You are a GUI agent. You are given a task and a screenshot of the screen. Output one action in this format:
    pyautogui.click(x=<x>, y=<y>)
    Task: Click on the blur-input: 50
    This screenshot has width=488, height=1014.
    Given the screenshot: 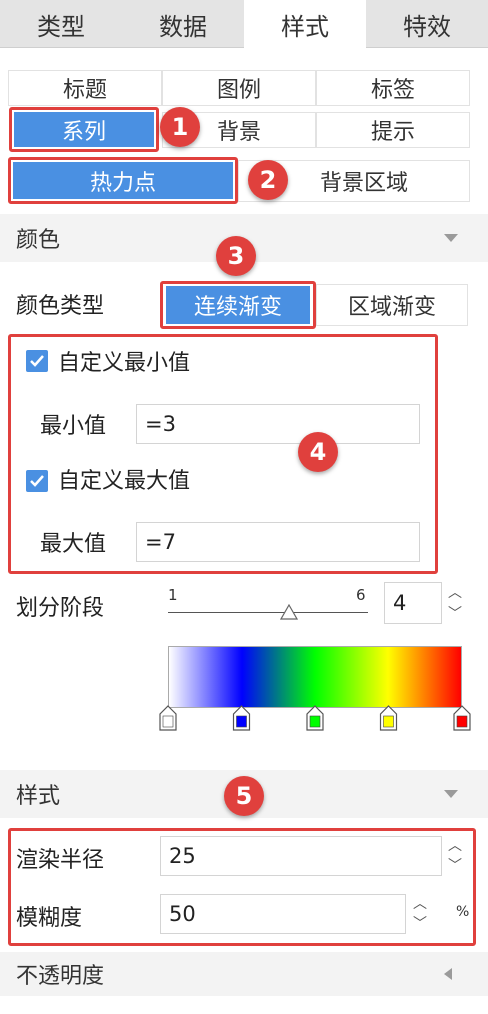 What is the action you would take?
    pyautogui.click(x=283, y=914)
    